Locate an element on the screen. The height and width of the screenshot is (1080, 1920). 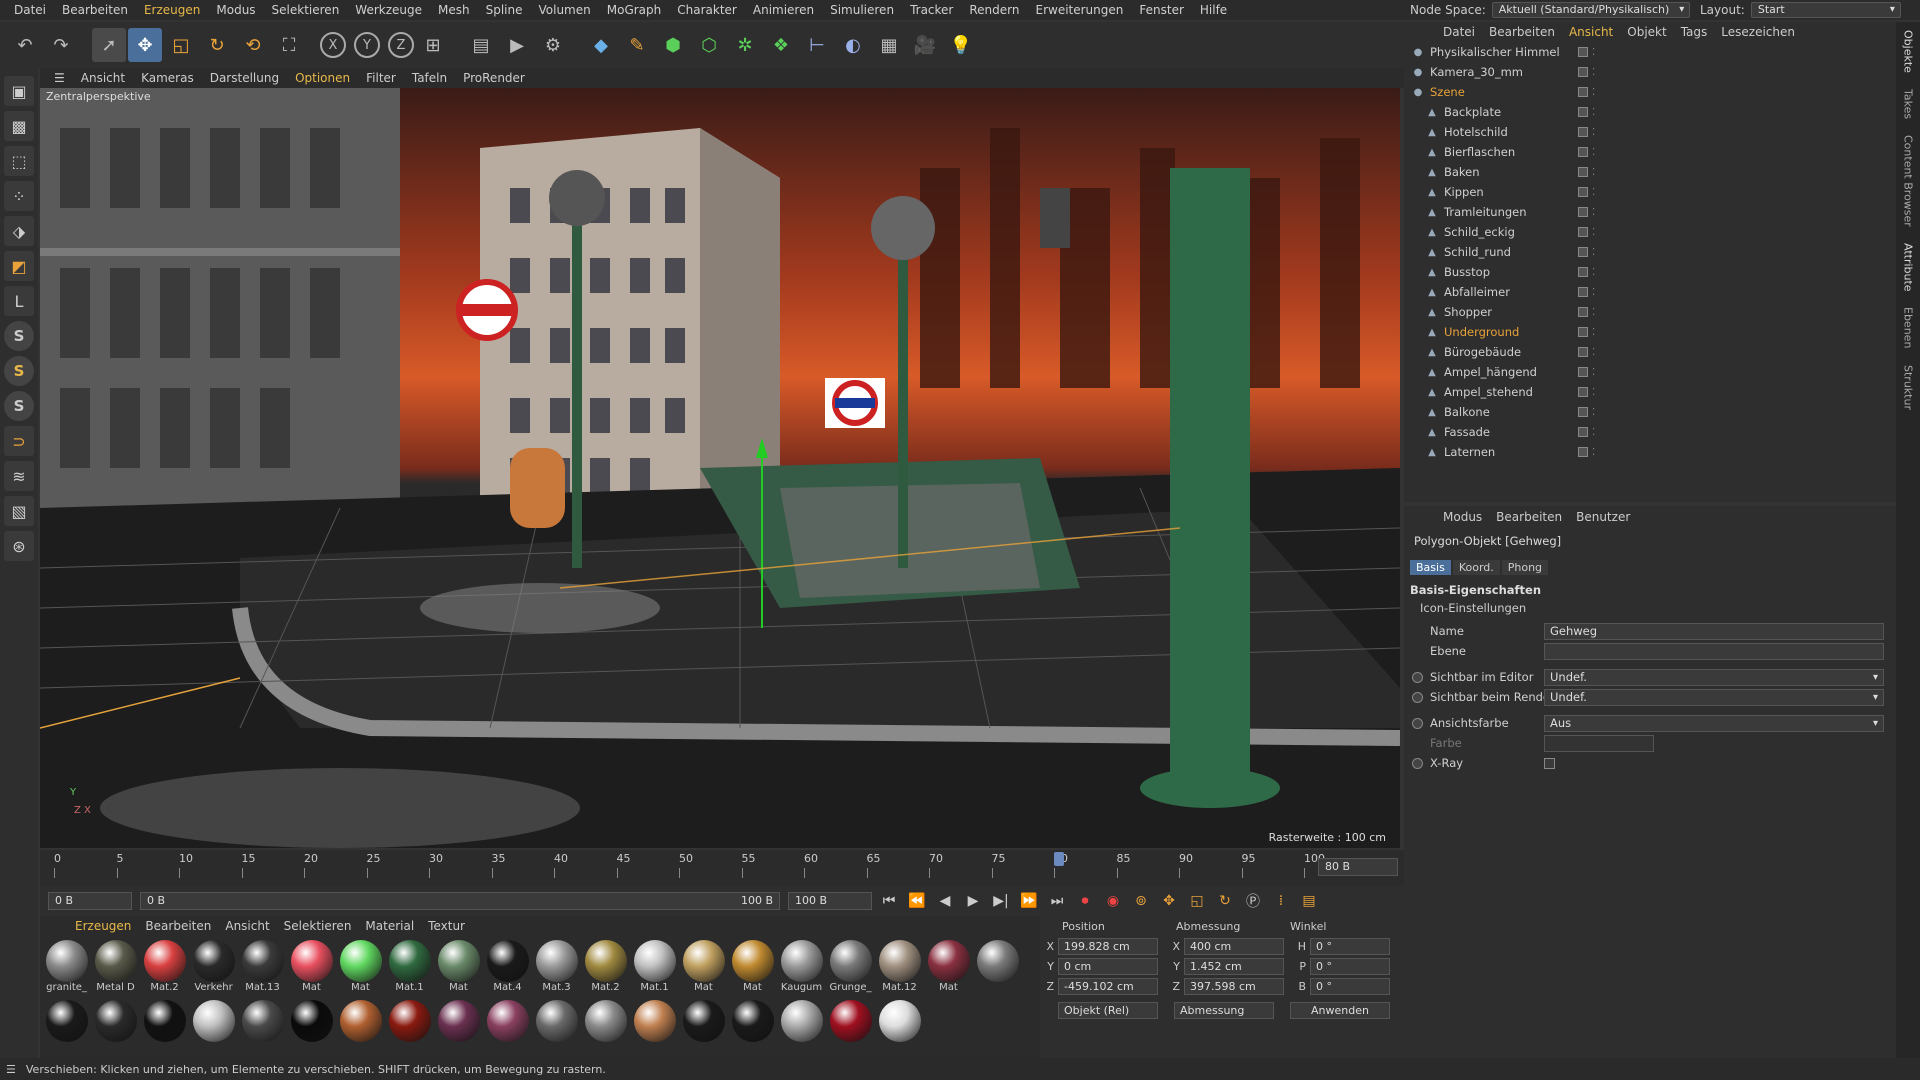
polygons-mode-icon: ◩ is located at coordinates (19, 266).